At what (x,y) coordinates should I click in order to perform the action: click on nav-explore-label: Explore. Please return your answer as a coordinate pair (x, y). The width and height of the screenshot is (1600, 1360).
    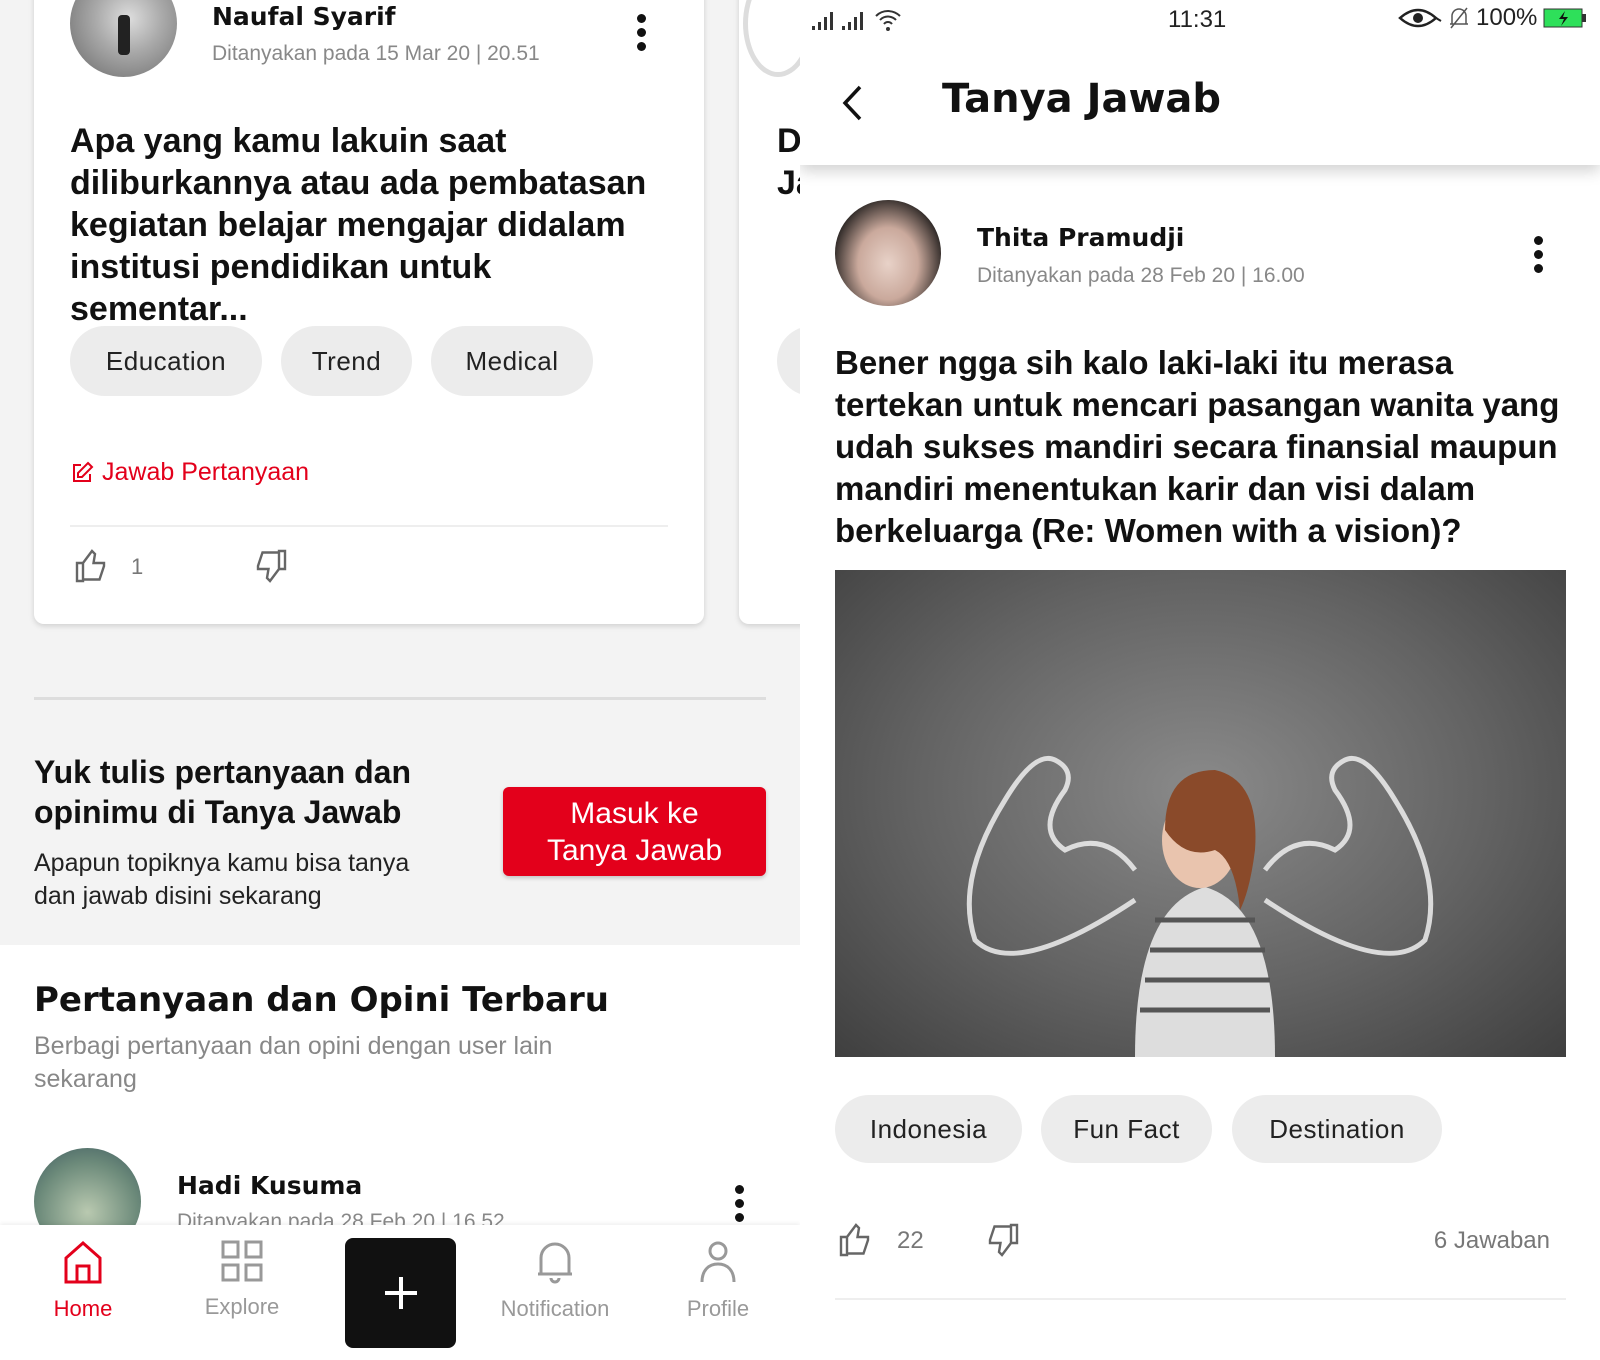
    Looking at the image, I should click on (242, 1306).